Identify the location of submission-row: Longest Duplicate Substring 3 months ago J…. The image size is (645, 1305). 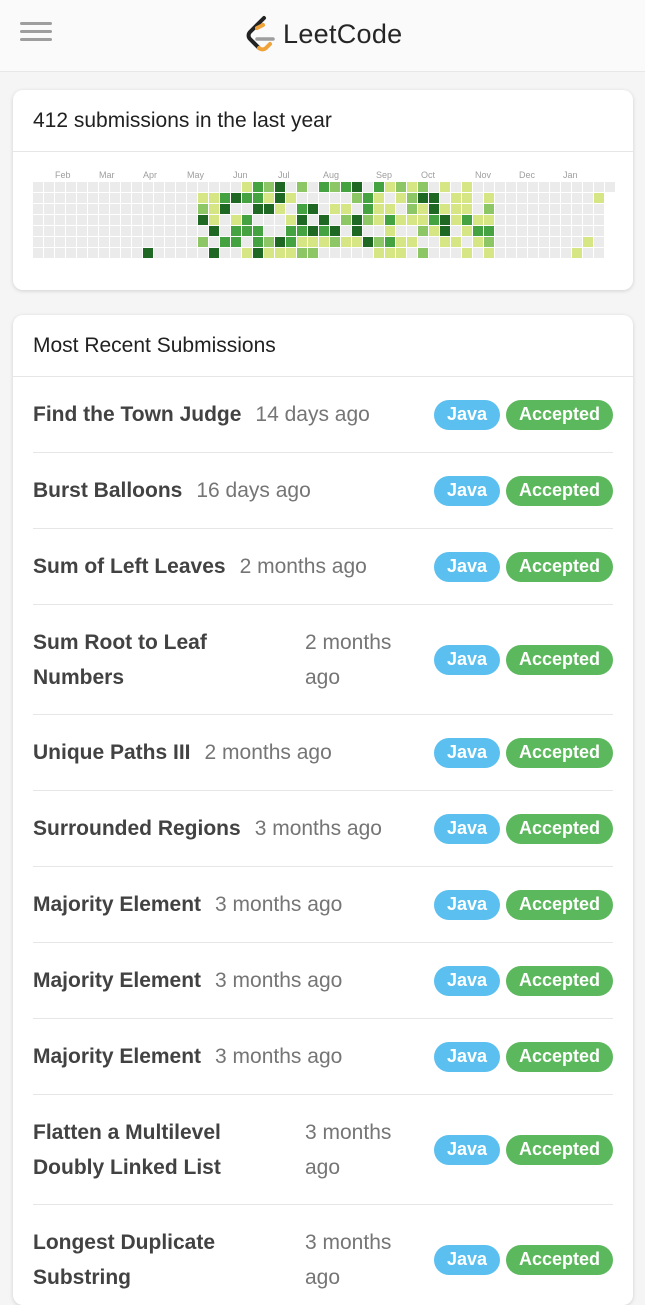
(323, 1255).